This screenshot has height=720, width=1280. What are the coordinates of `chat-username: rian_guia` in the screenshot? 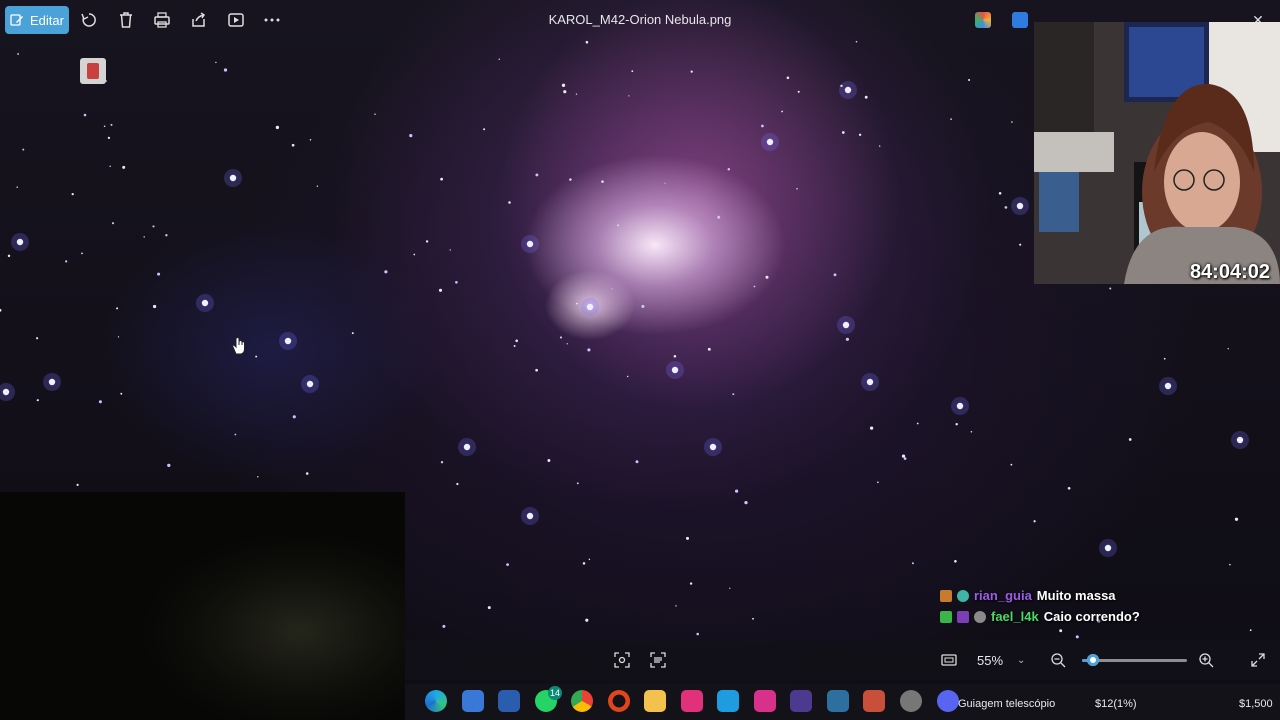 It's located at (1003, 595).